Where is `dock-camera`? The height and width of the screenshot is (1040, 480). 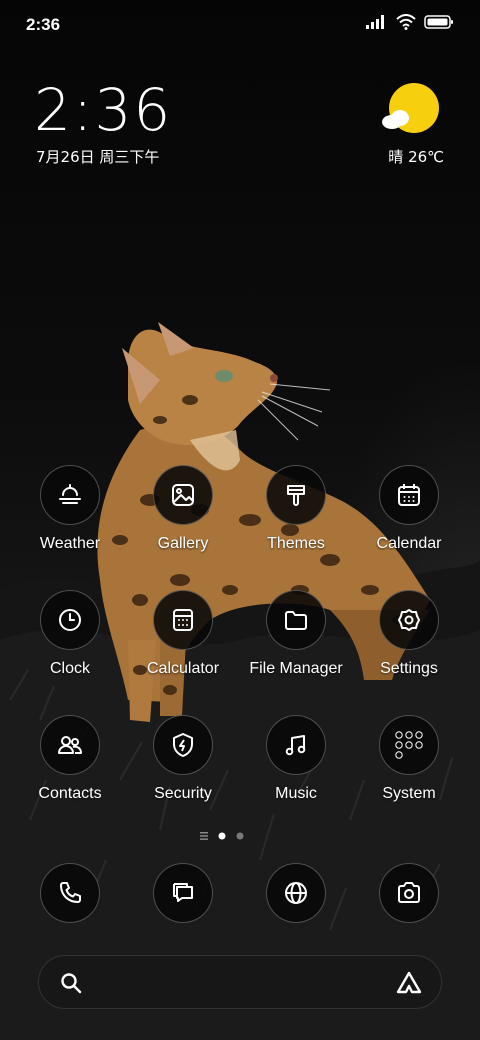
dock-camera is located at coordinates (409, 893).